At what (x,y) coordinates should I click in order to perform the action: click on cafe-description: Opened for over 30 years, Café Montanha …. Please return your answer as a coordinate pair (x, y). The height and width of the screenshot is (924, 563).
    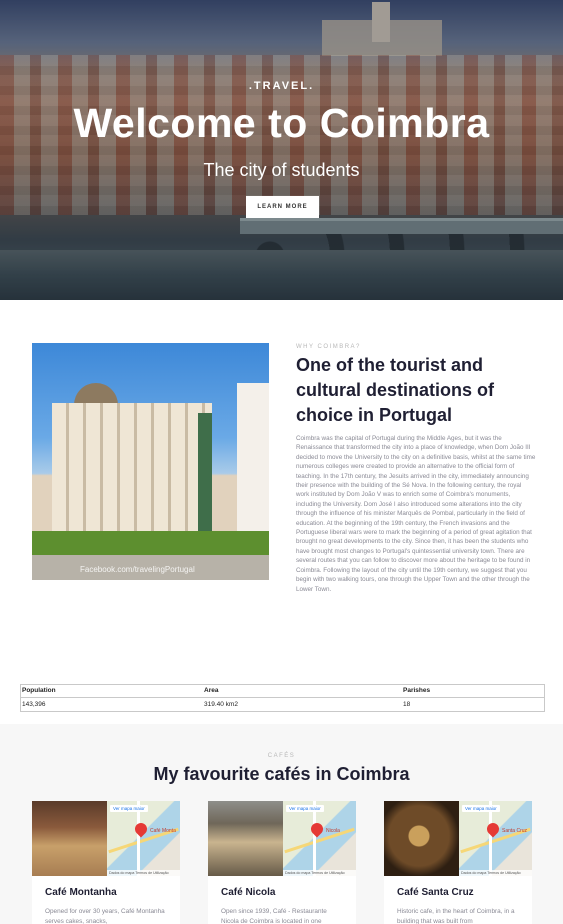
    Looking at the image, I should click on (105, 916).